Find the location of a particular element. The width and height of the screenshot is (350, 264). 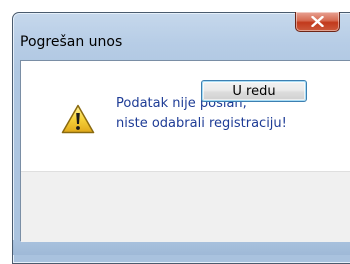

ok-button: U redu is located at coordinates (254, 91).